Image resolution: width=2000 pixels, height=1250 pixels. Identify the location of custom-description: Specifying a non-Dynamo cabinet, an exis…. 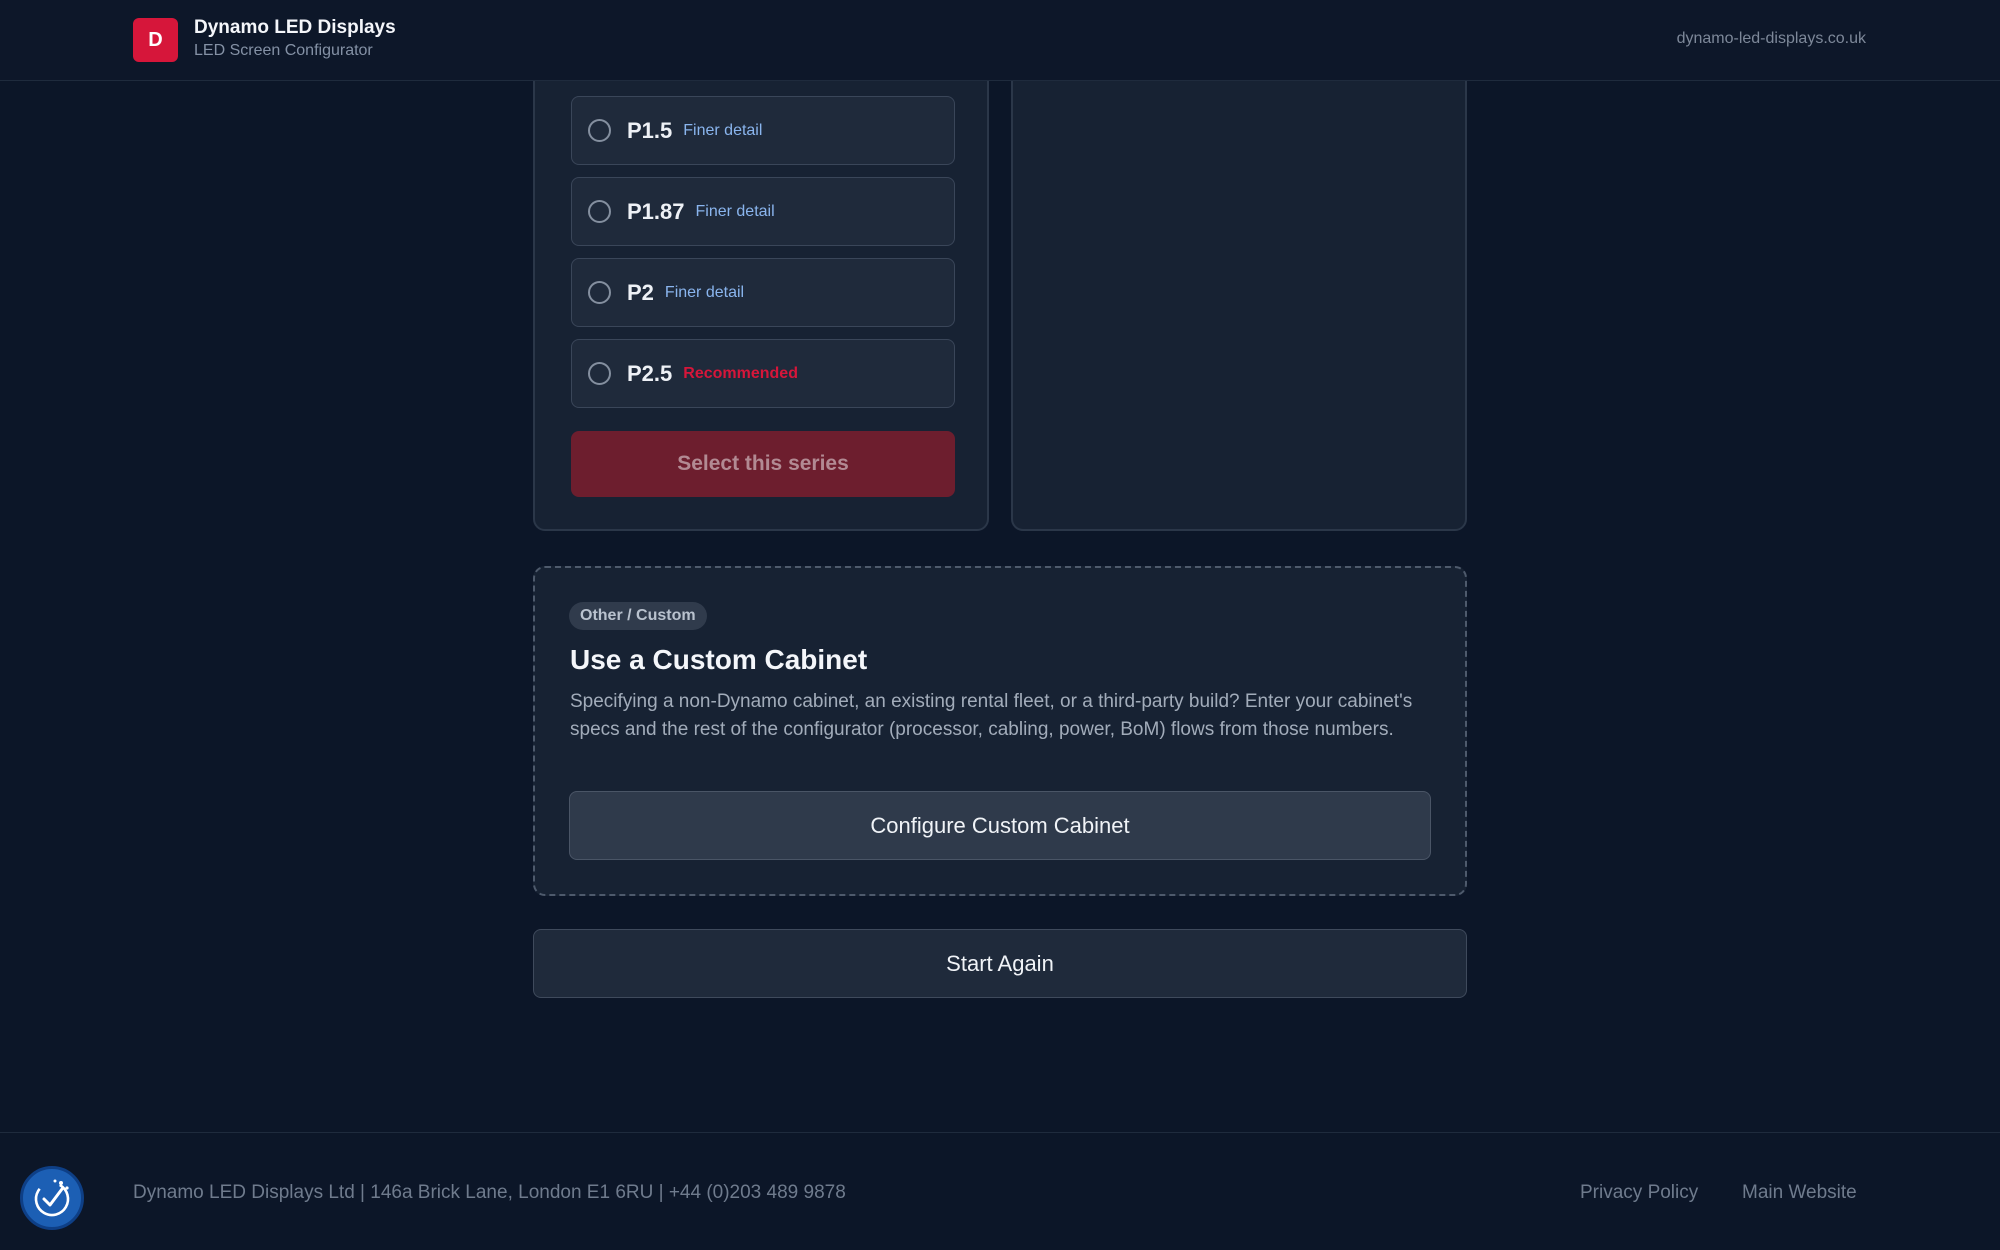
(991, 715).